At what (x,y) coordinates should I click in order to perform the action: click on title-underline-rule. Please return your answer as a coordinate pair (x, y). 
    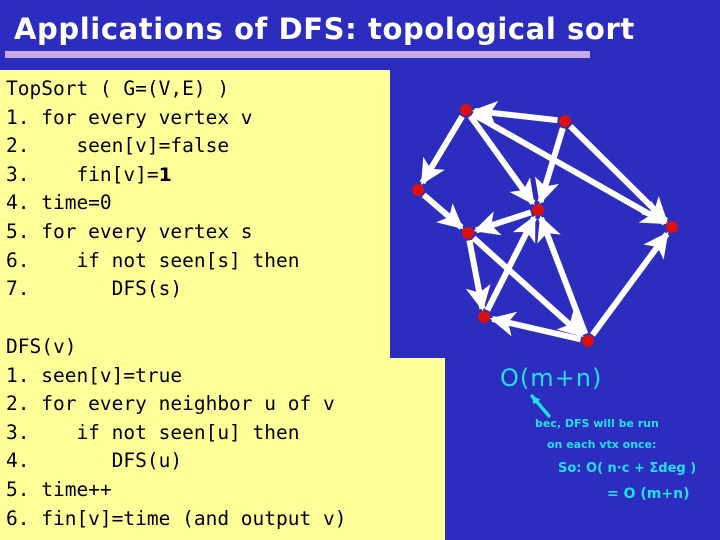
    Looking at the image, I should click on (297, 54).